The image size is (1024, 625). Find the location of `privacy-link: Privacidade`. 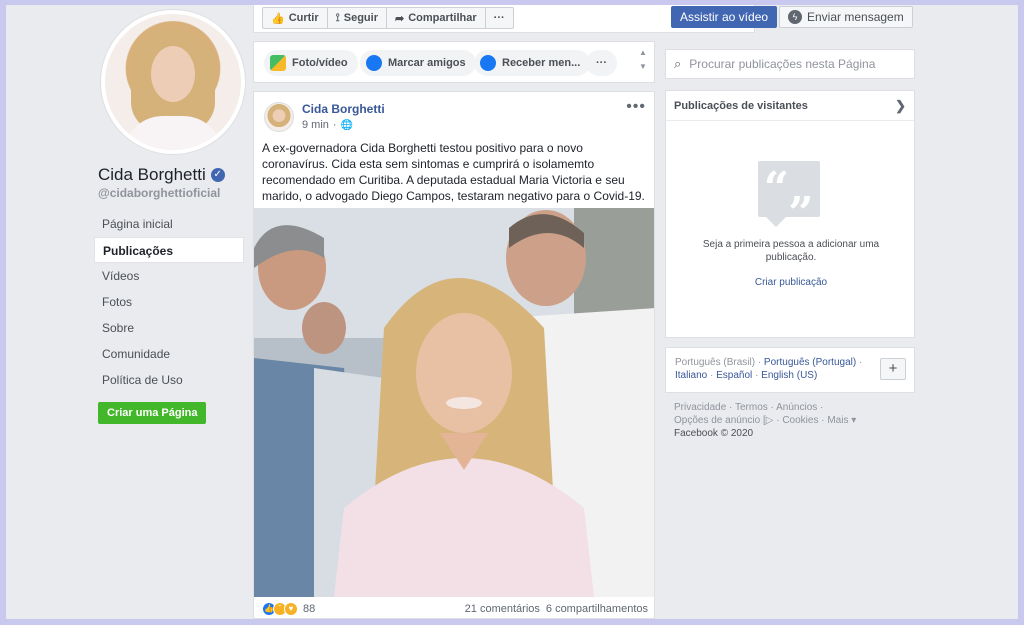

privacy-link: Privacidade is located at coordinates (700, 407).